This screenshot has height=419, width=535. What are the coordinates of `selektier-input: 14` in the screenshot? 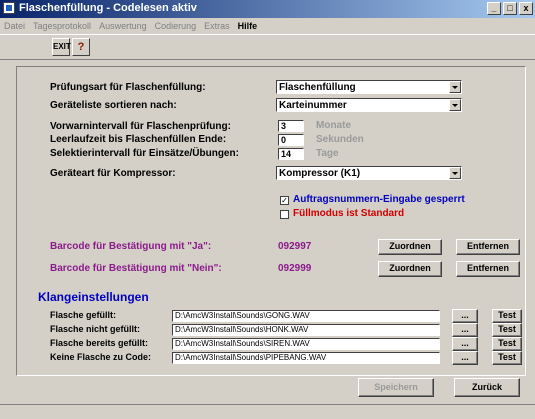 It's located at (291, 154).